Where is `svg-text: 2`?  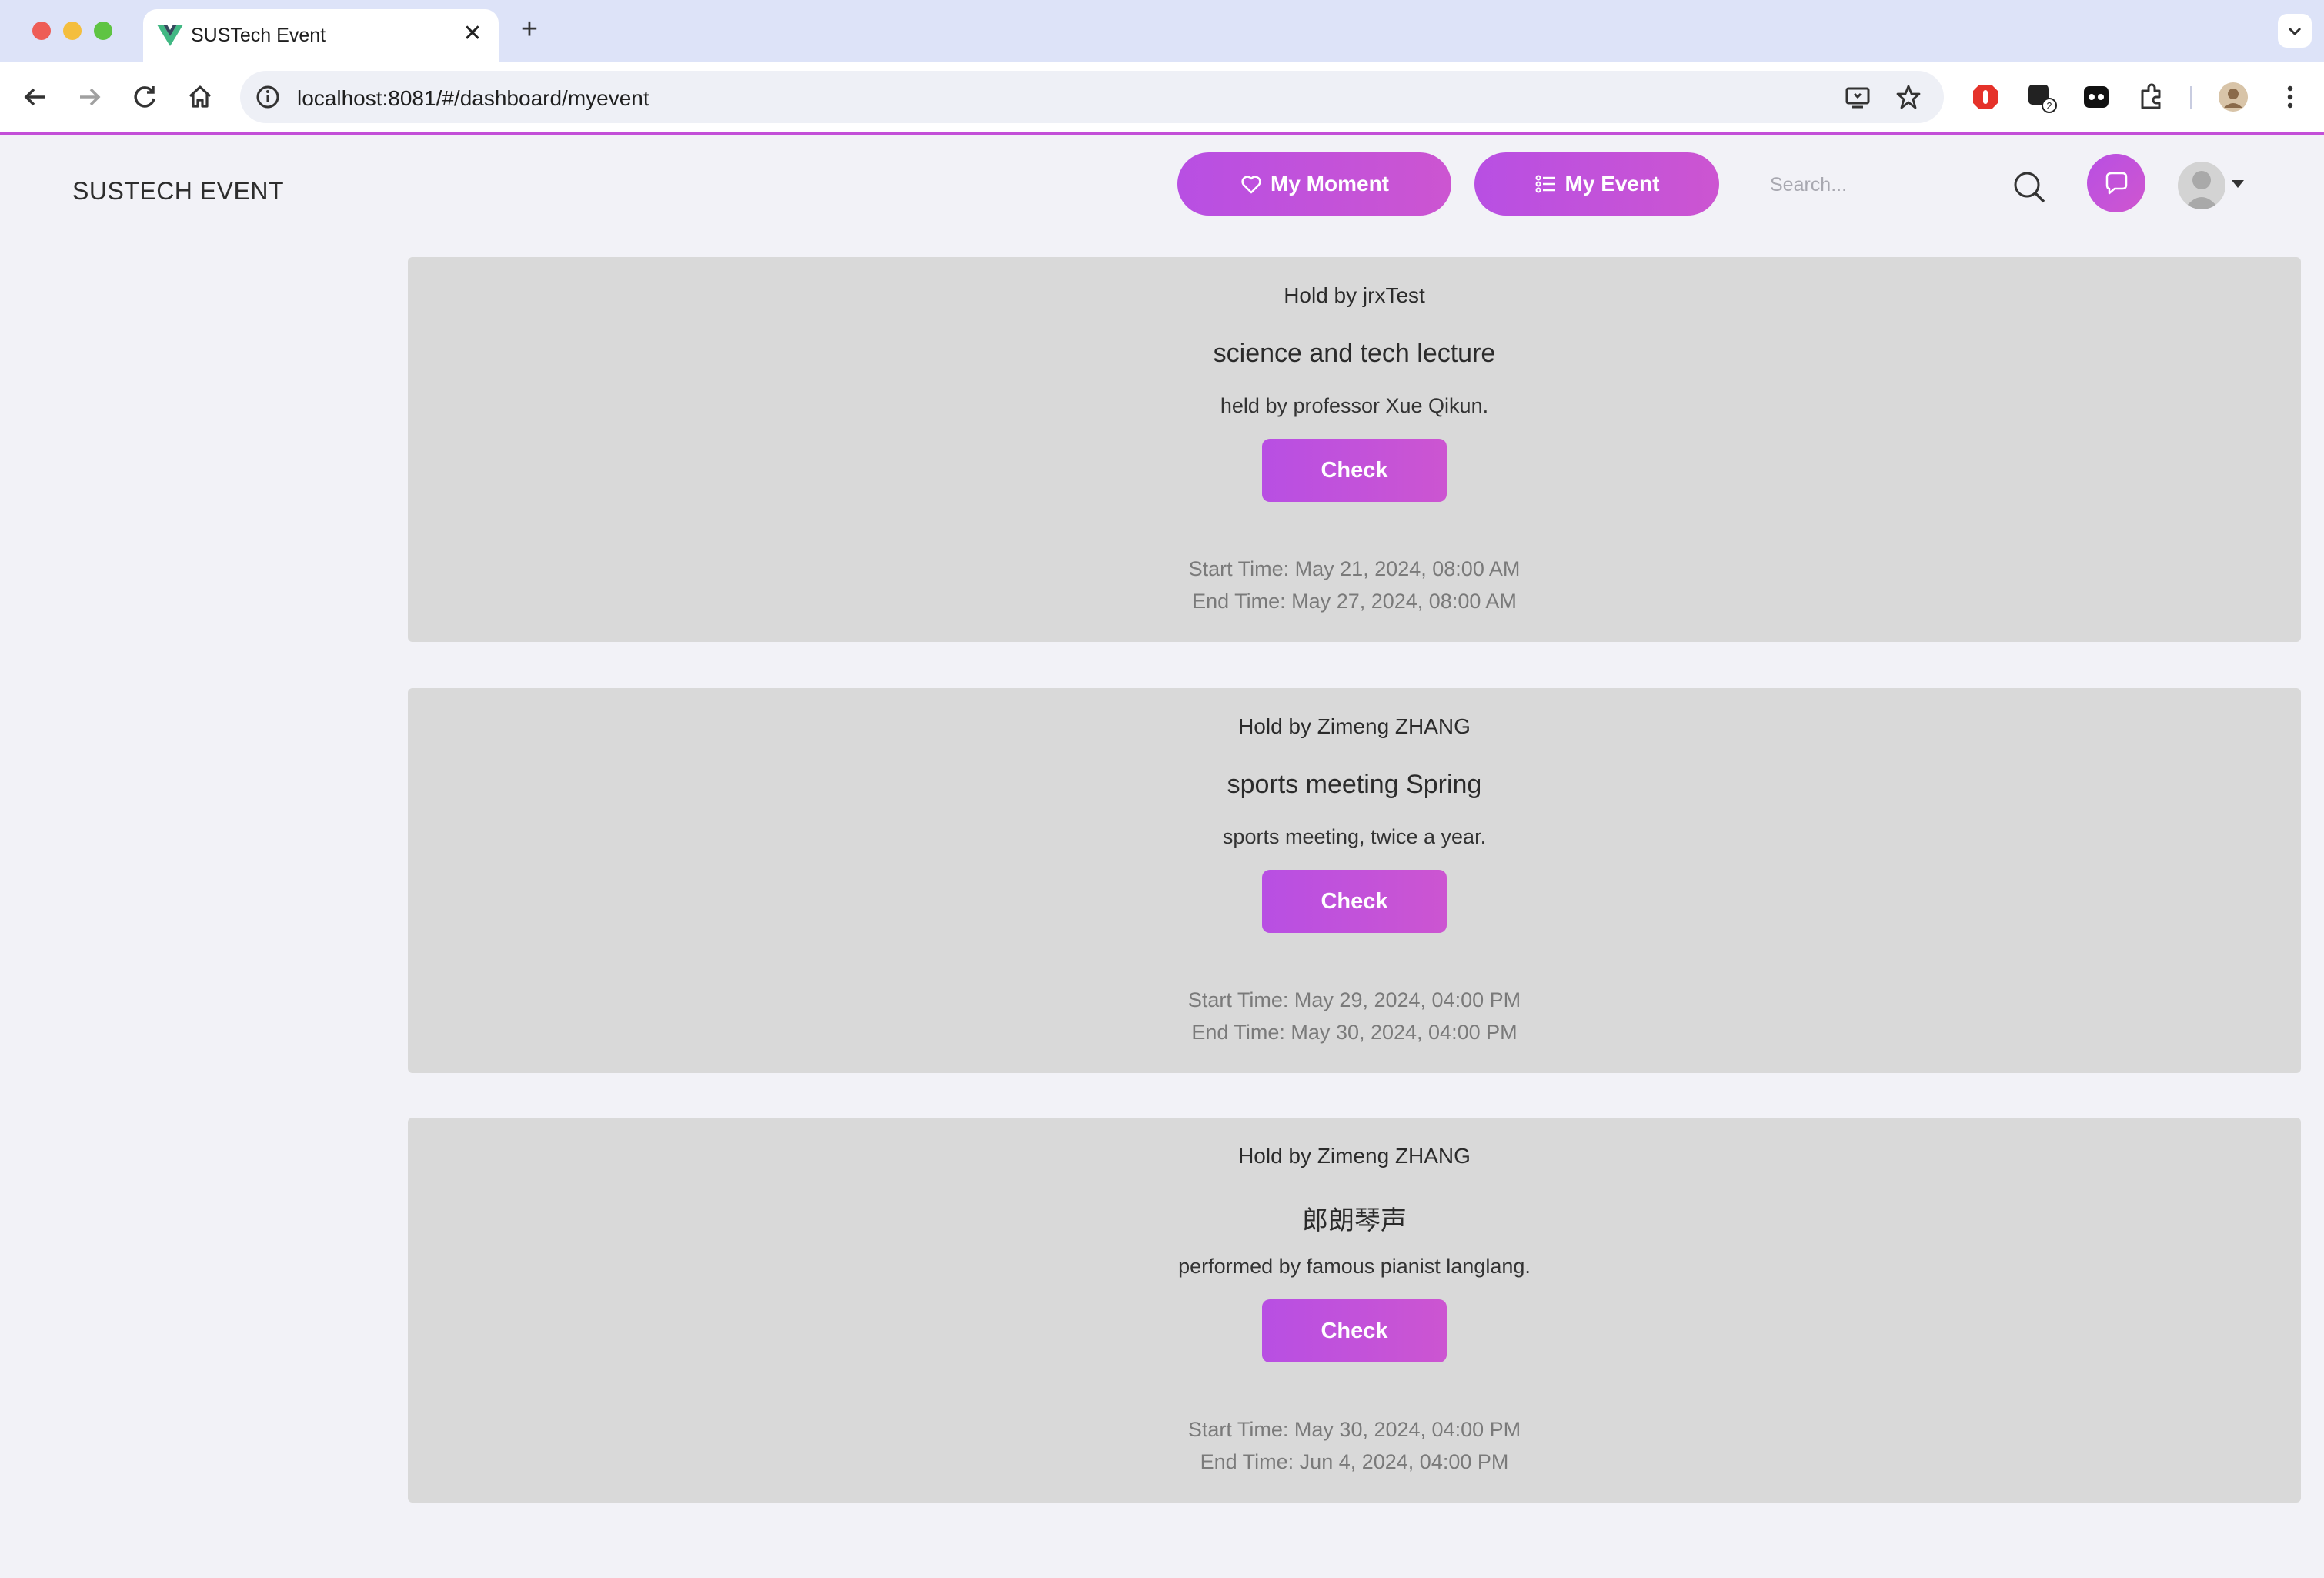 svg-text: 2 is located at coordinates (2049, 106).